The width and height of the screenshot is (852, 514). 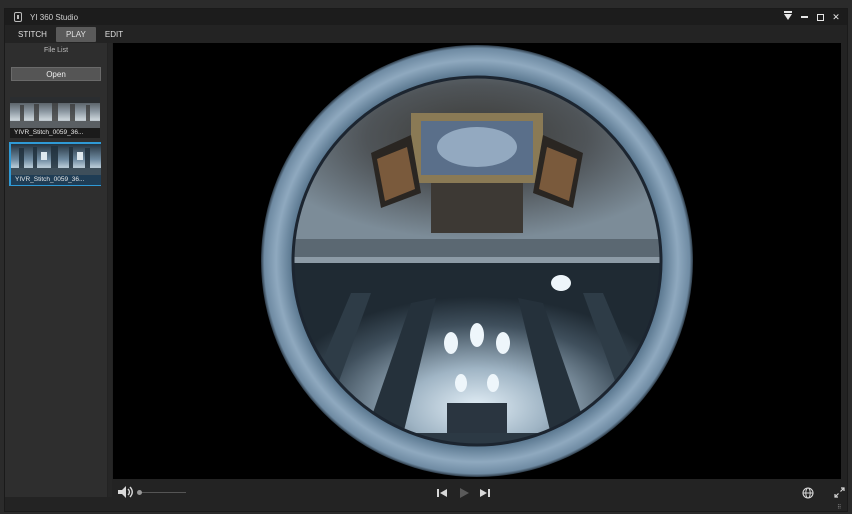 What do you see at coordinates (114, 34) in the screenshot?
I see `tab-edit: EDIT` at bounding box center [114, 34].